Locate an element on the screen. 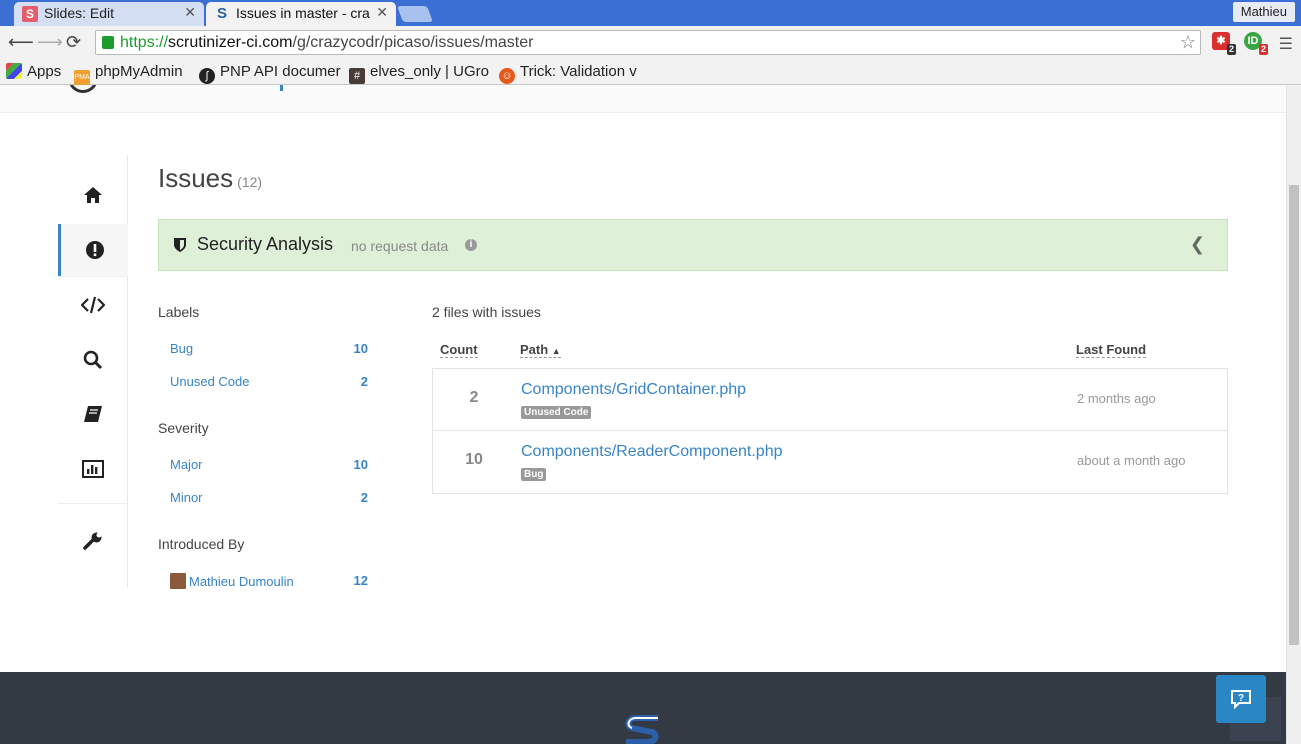  nav-settings is located at coordinates (93, 541).